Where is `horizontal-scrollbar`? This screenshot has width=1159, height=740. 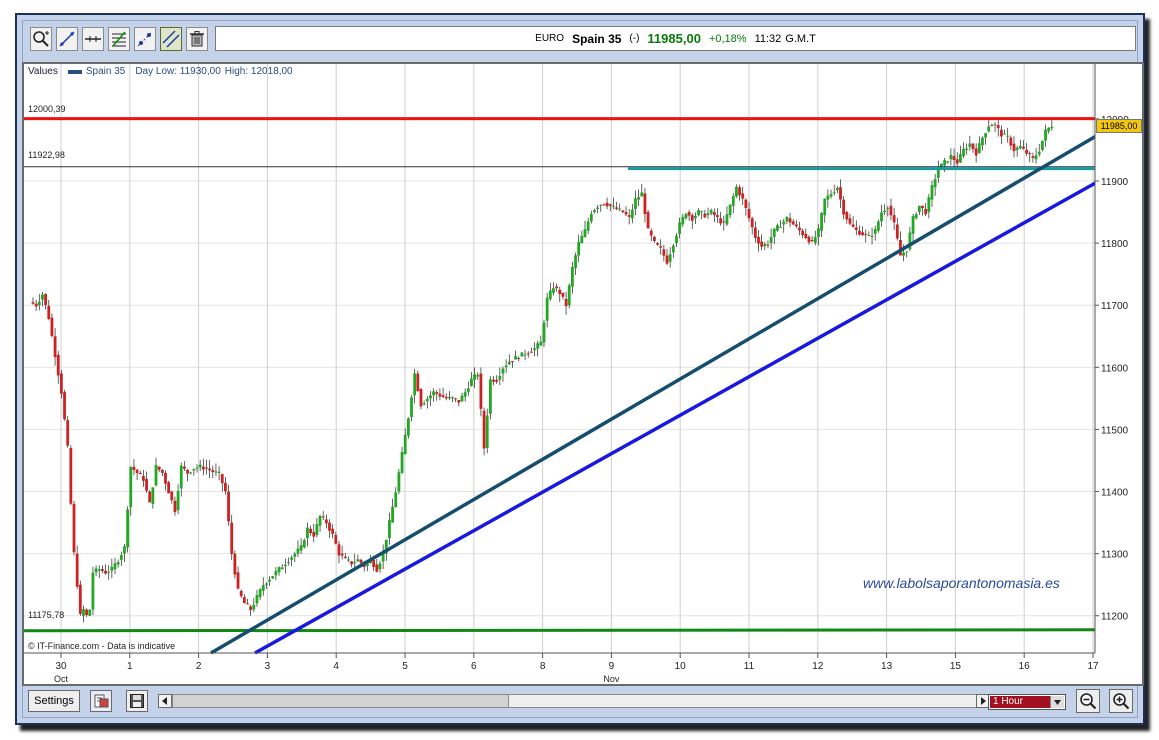
horizontal-scrollbar is located at coordinates (574, 701).